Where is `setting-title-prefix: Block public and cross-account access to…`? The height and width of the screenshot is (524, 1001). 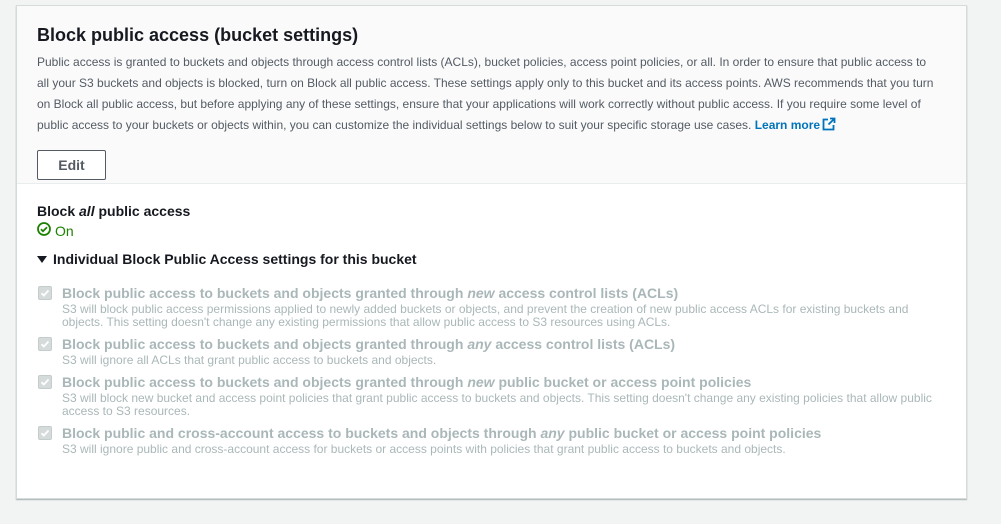
setting-title-prefix: Block public and cross-account access to… is located at coordinates (299, 433).